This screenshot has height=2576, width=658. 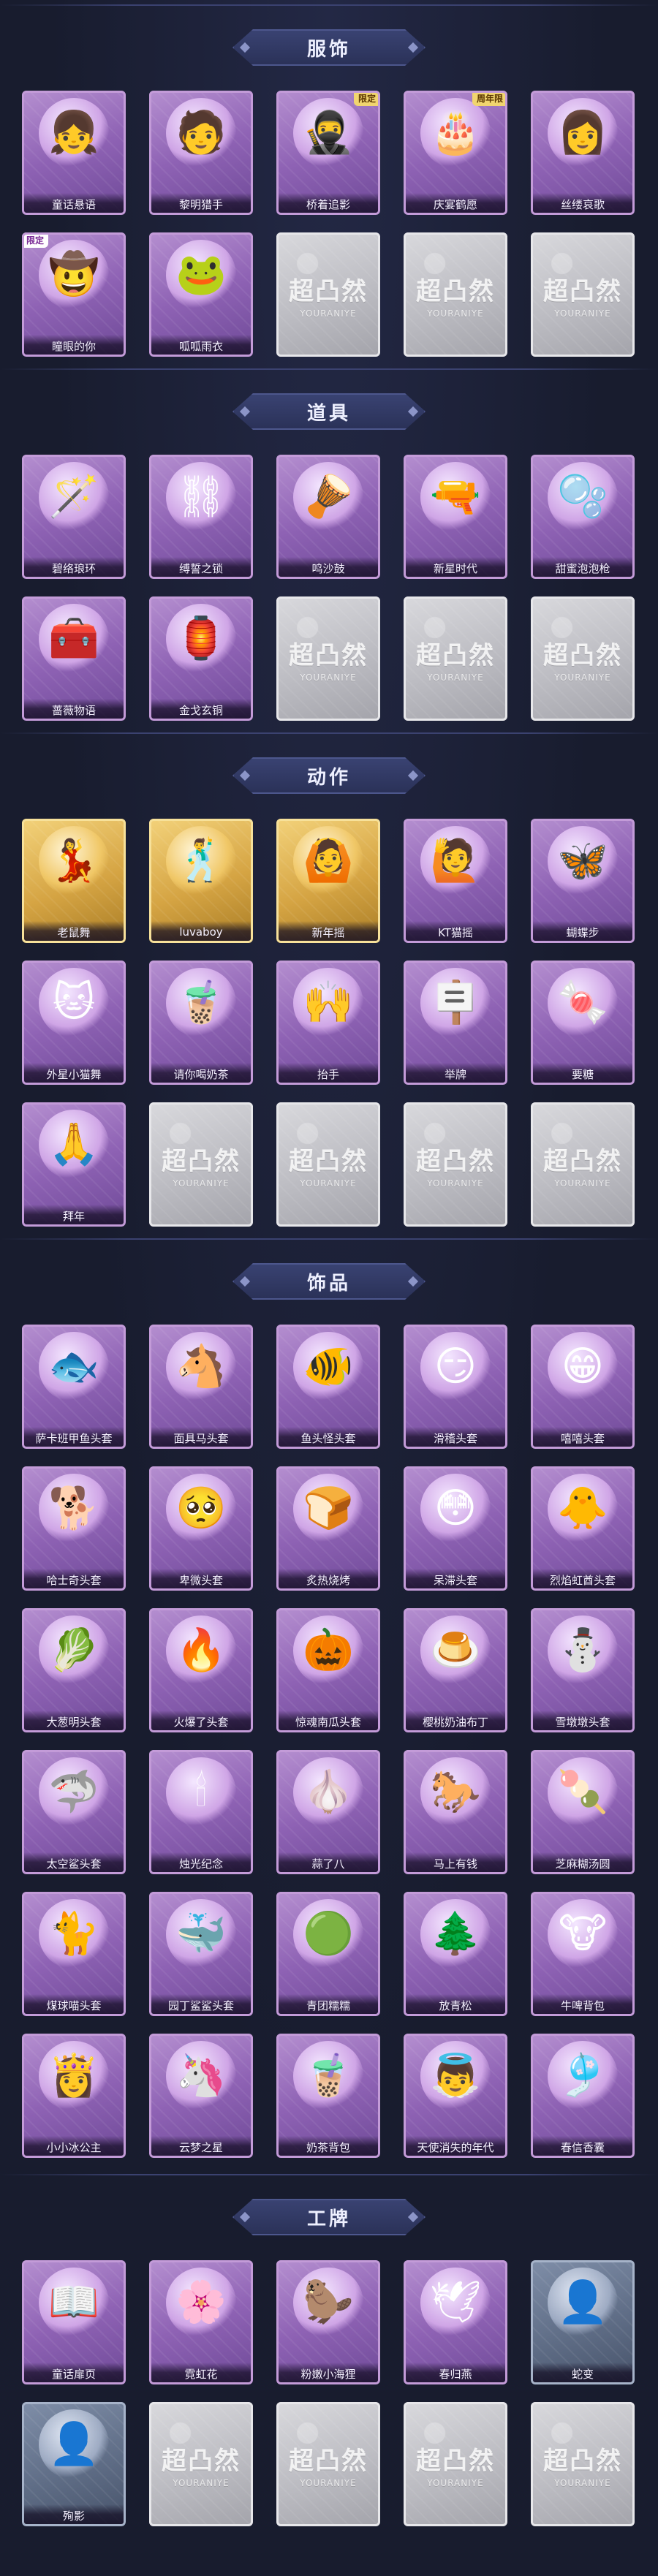 I want to click on item-card: 🐴 面具马头套, so click(x=201, y=1387).